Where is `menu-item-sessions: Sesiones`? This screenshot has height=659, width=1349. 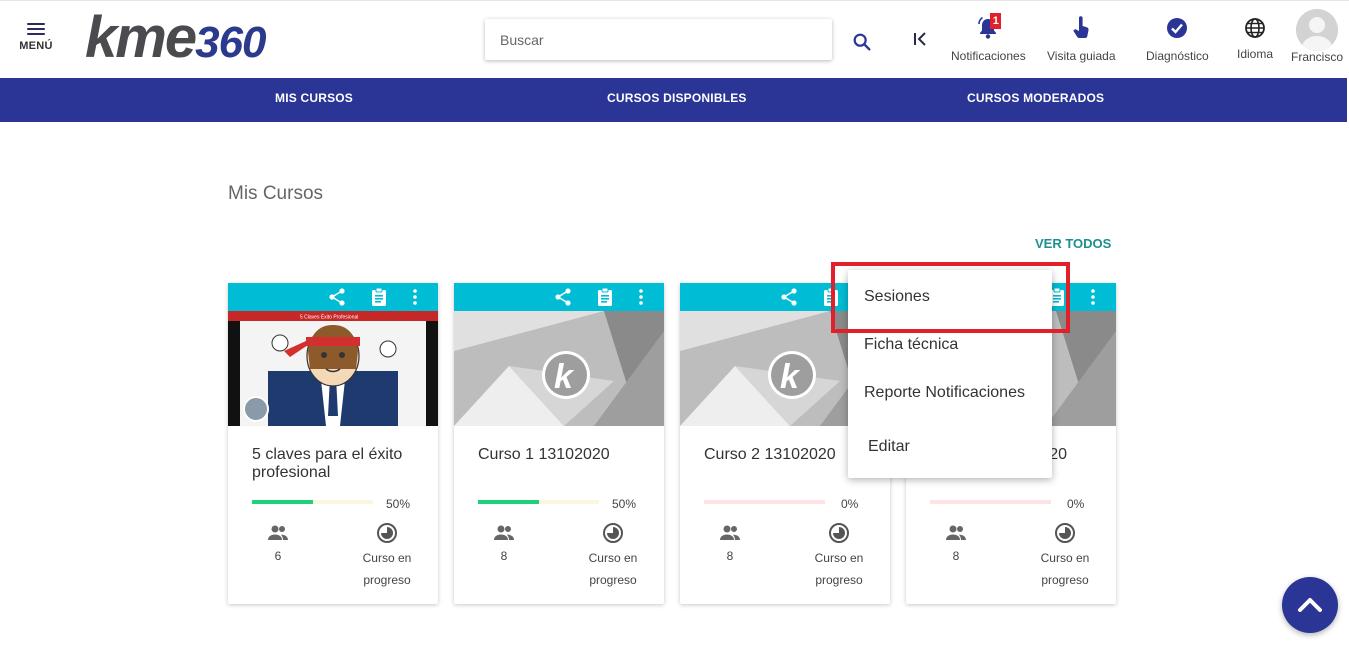 menu-item-sessions: Sesiones is located at coordinates (897, 297).